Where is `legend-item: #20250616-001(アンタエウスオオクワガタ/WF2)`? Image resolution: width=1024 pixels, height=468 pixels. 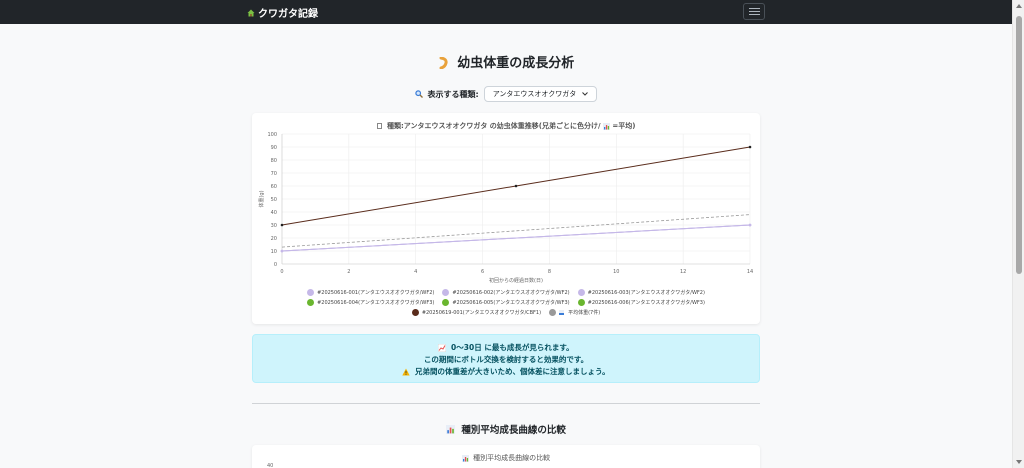
legend-item: #20250616-001(アンタエウスオオクワガタ/WF2) is located at coordinates (371, 292).